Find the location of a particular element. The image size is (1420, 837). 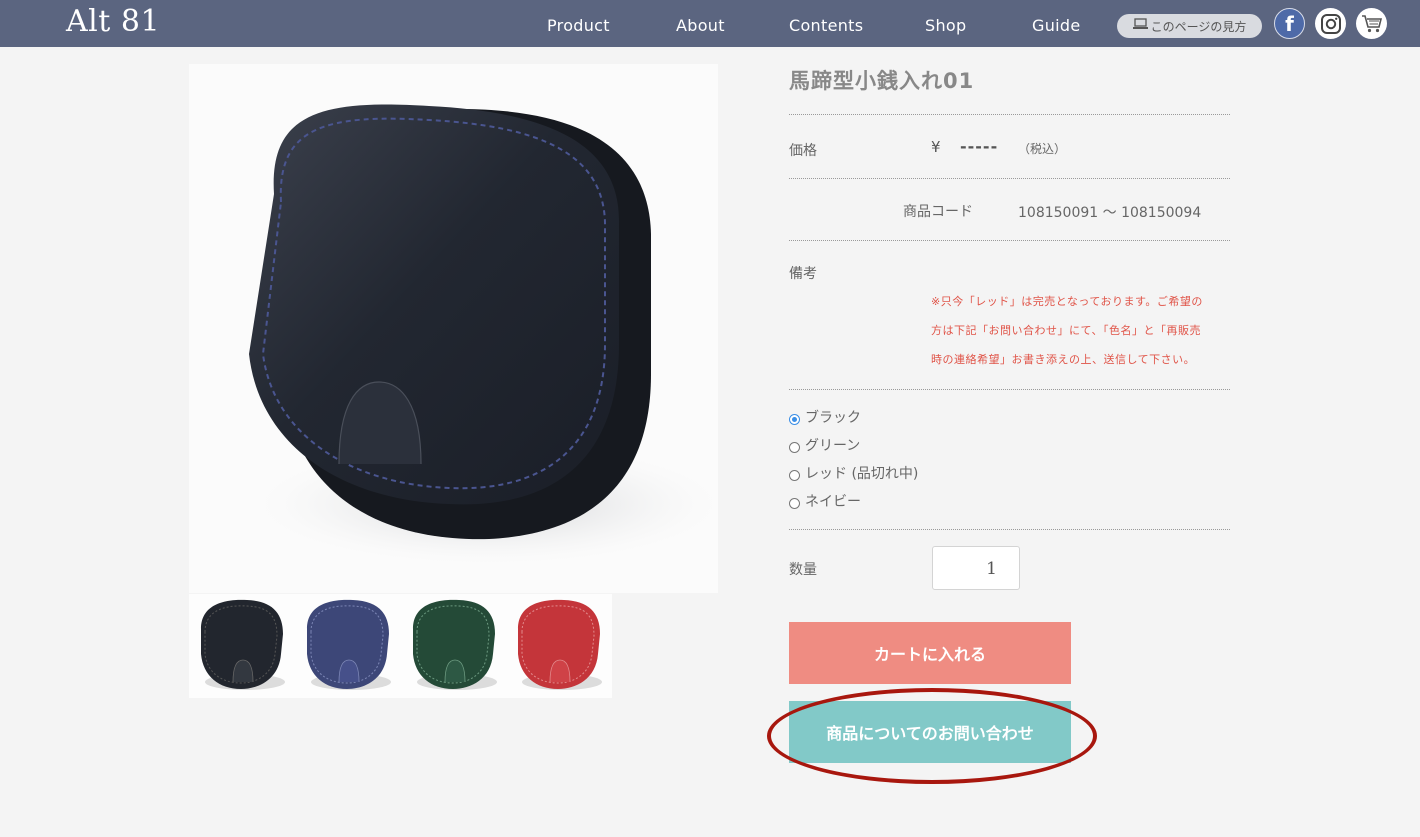

instagram-icon is located at coordinates (1330, 23).